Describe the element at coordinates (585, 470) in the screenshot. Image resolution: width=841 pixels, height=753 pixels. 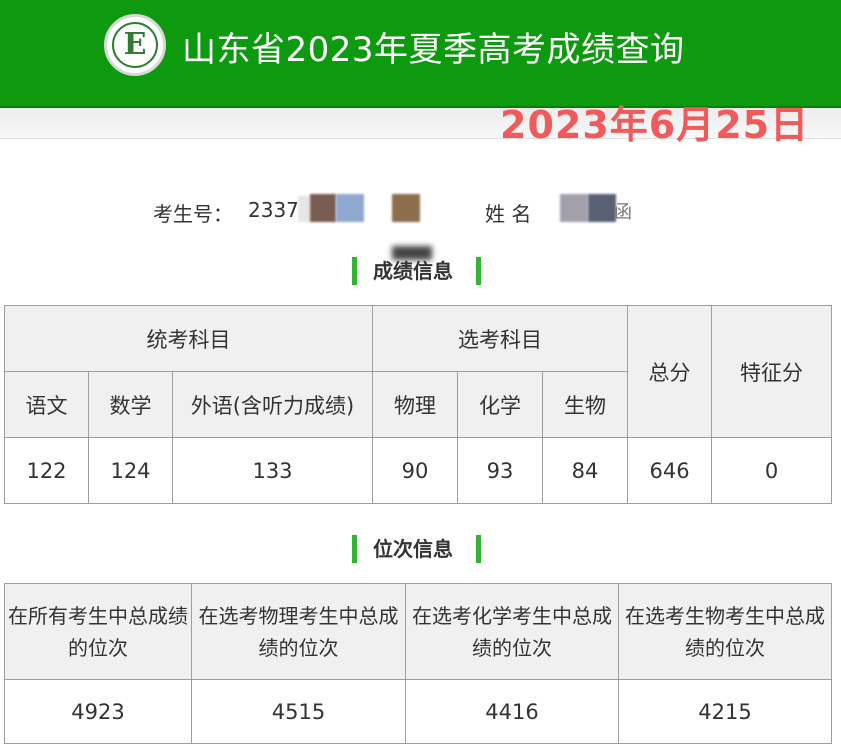
I see `score-cell: 84` at that location.